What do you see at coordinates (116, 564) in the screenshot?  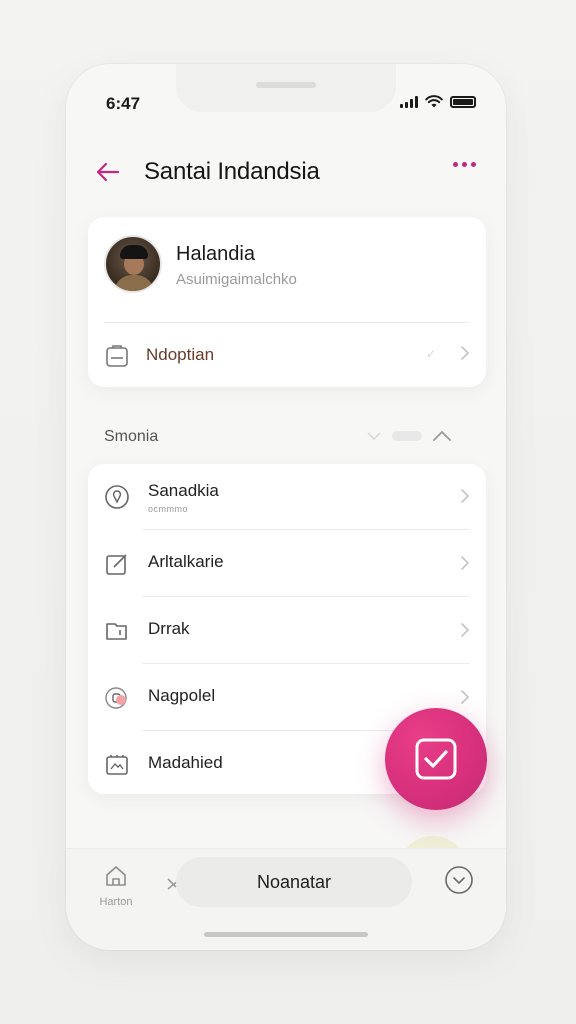 I see `edit-square-icon` at bounding box center [116, 564].